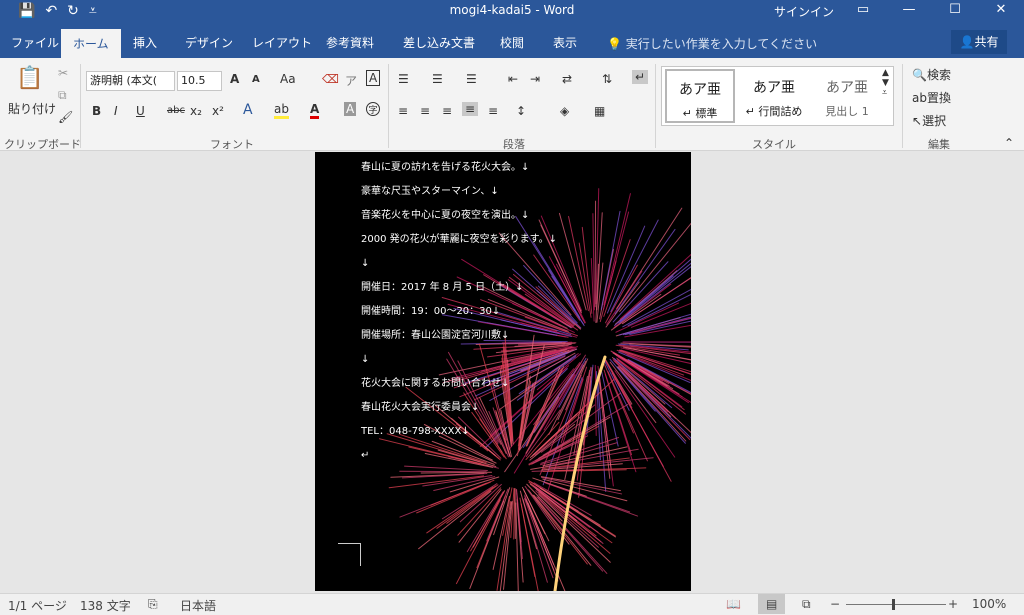  I want to click on style-heading-1: あア亜 見出し 1, so click(847, 96).